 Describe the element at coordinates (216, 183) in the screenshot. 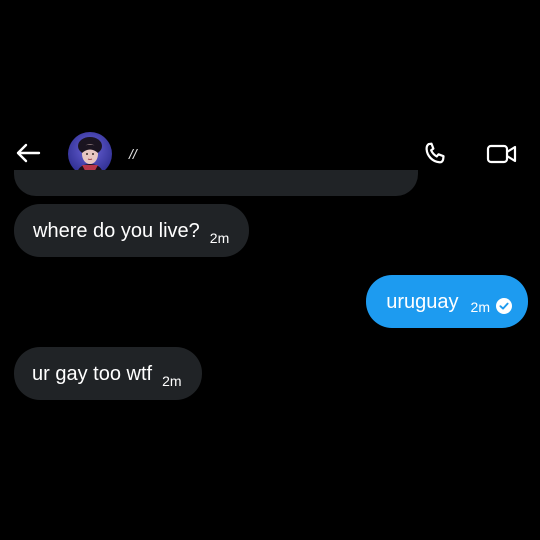

I see `previous-message-bubble` at that location.